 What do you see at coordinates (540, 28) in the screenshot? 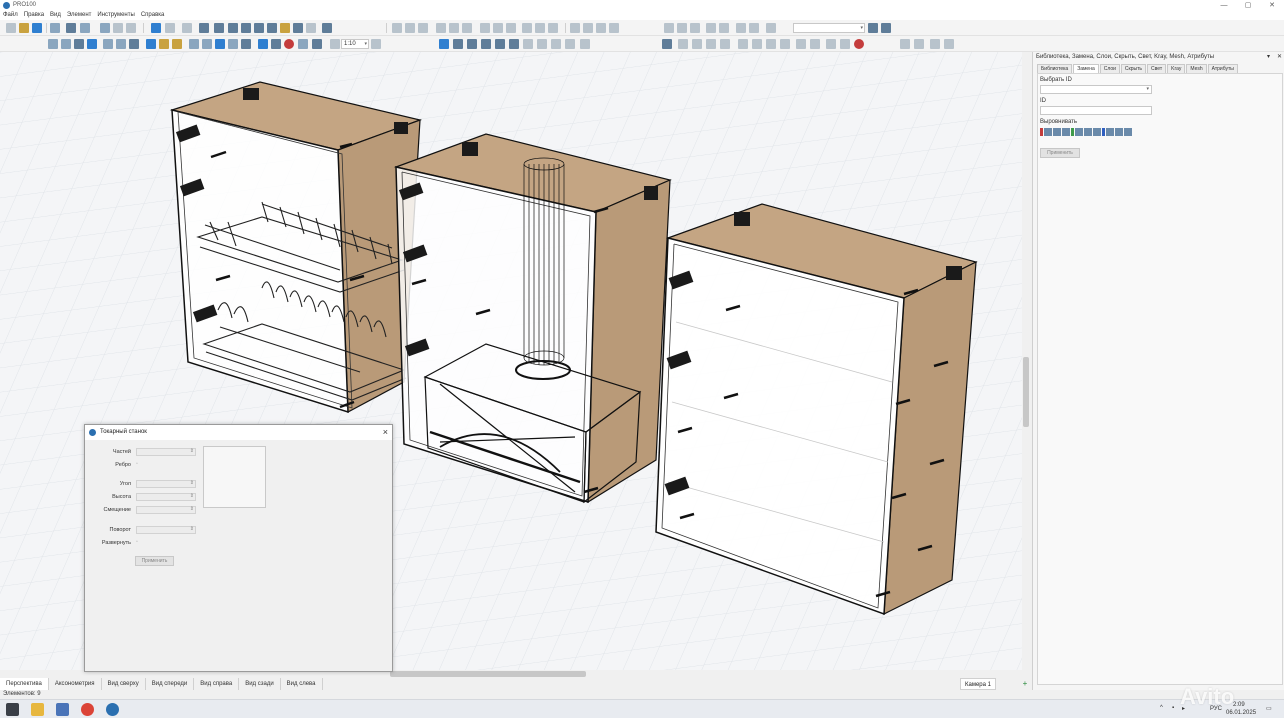
I see `rotate-right-icon` at bounding box center [540, 28].